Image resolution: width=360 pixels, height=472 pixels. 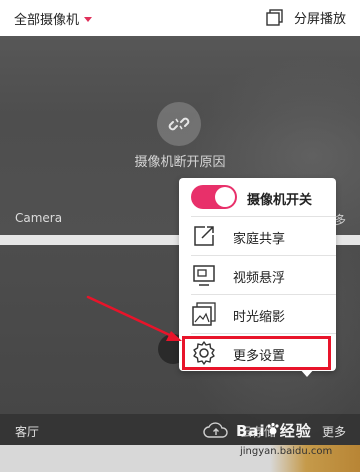 What do you see at coordinates (47, 20) in the screenshot?
I see `camera-filter-label: 全部摄像机` at bounding box center [47, 20].